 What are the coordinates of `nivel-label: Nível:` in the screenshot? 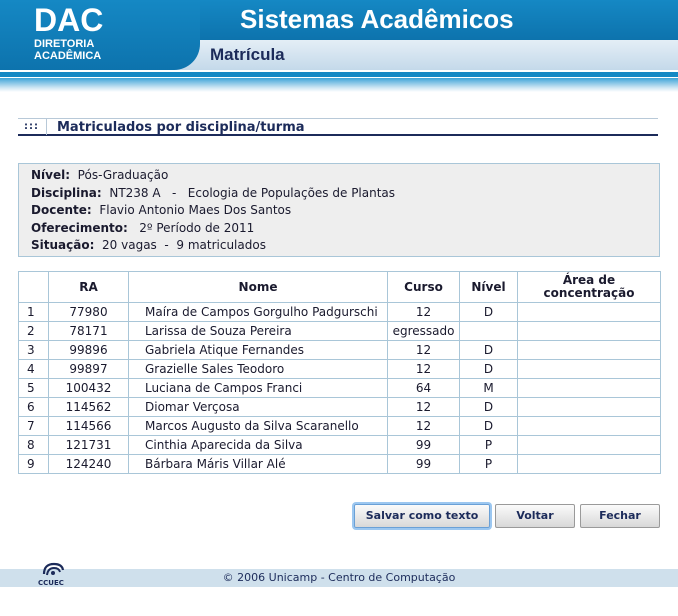 It's located at (51, 175).